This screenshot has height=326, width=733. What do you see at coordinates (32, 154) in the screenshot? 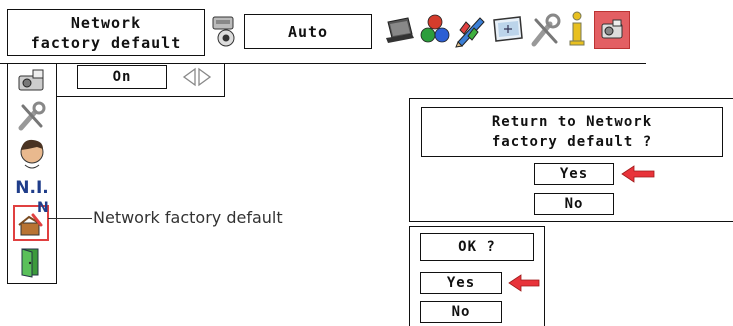
I see `person-icon` at bounding box center [32, 154].